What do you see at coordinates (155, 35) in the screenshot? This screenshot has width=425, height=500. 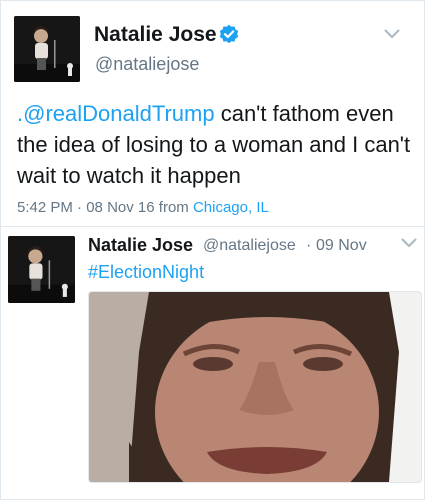 I see `display-name: Natalie Jose` at bounding box center [155, 35].